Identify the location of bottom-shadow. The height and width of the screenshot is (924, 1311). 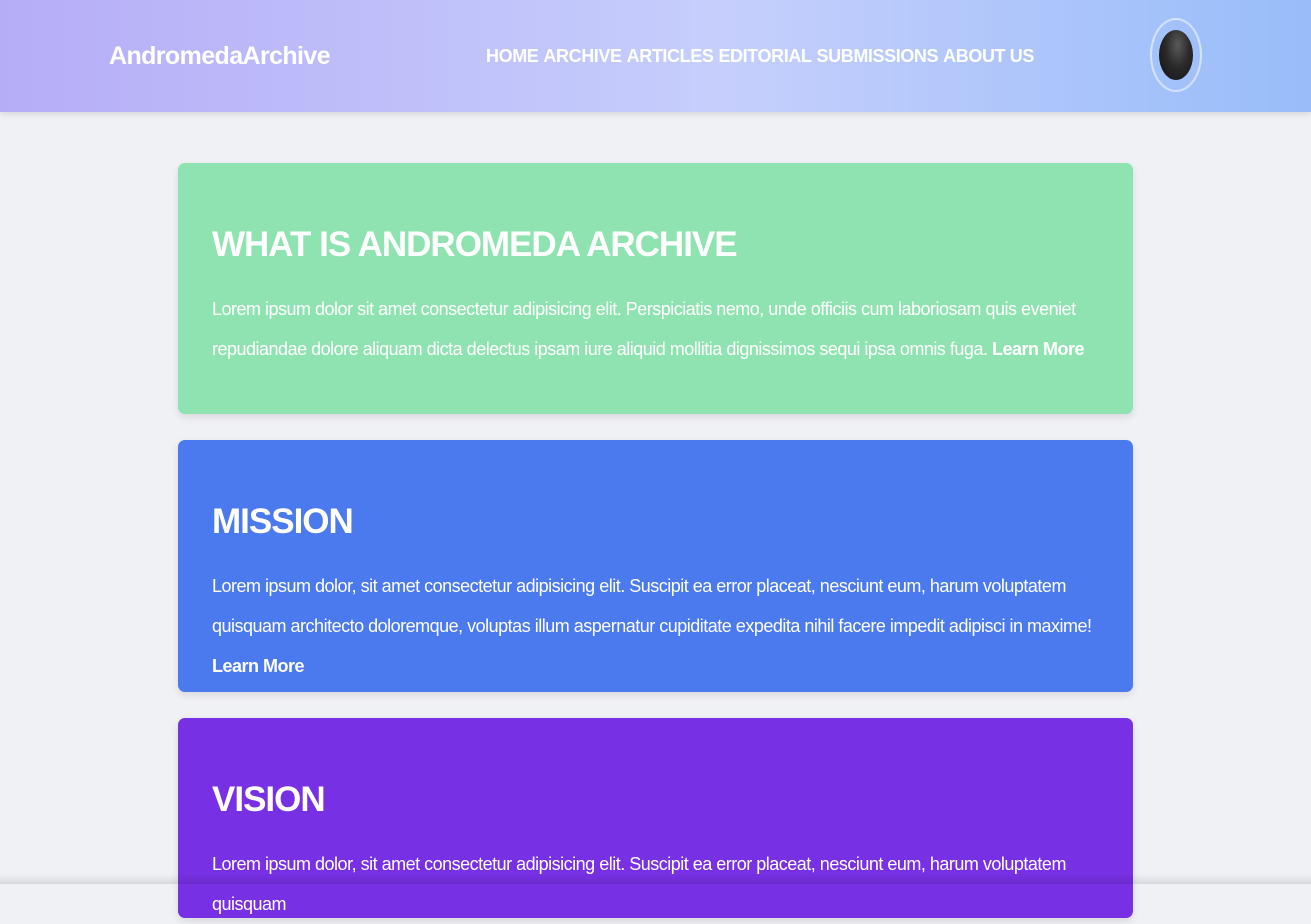
(655, 879).